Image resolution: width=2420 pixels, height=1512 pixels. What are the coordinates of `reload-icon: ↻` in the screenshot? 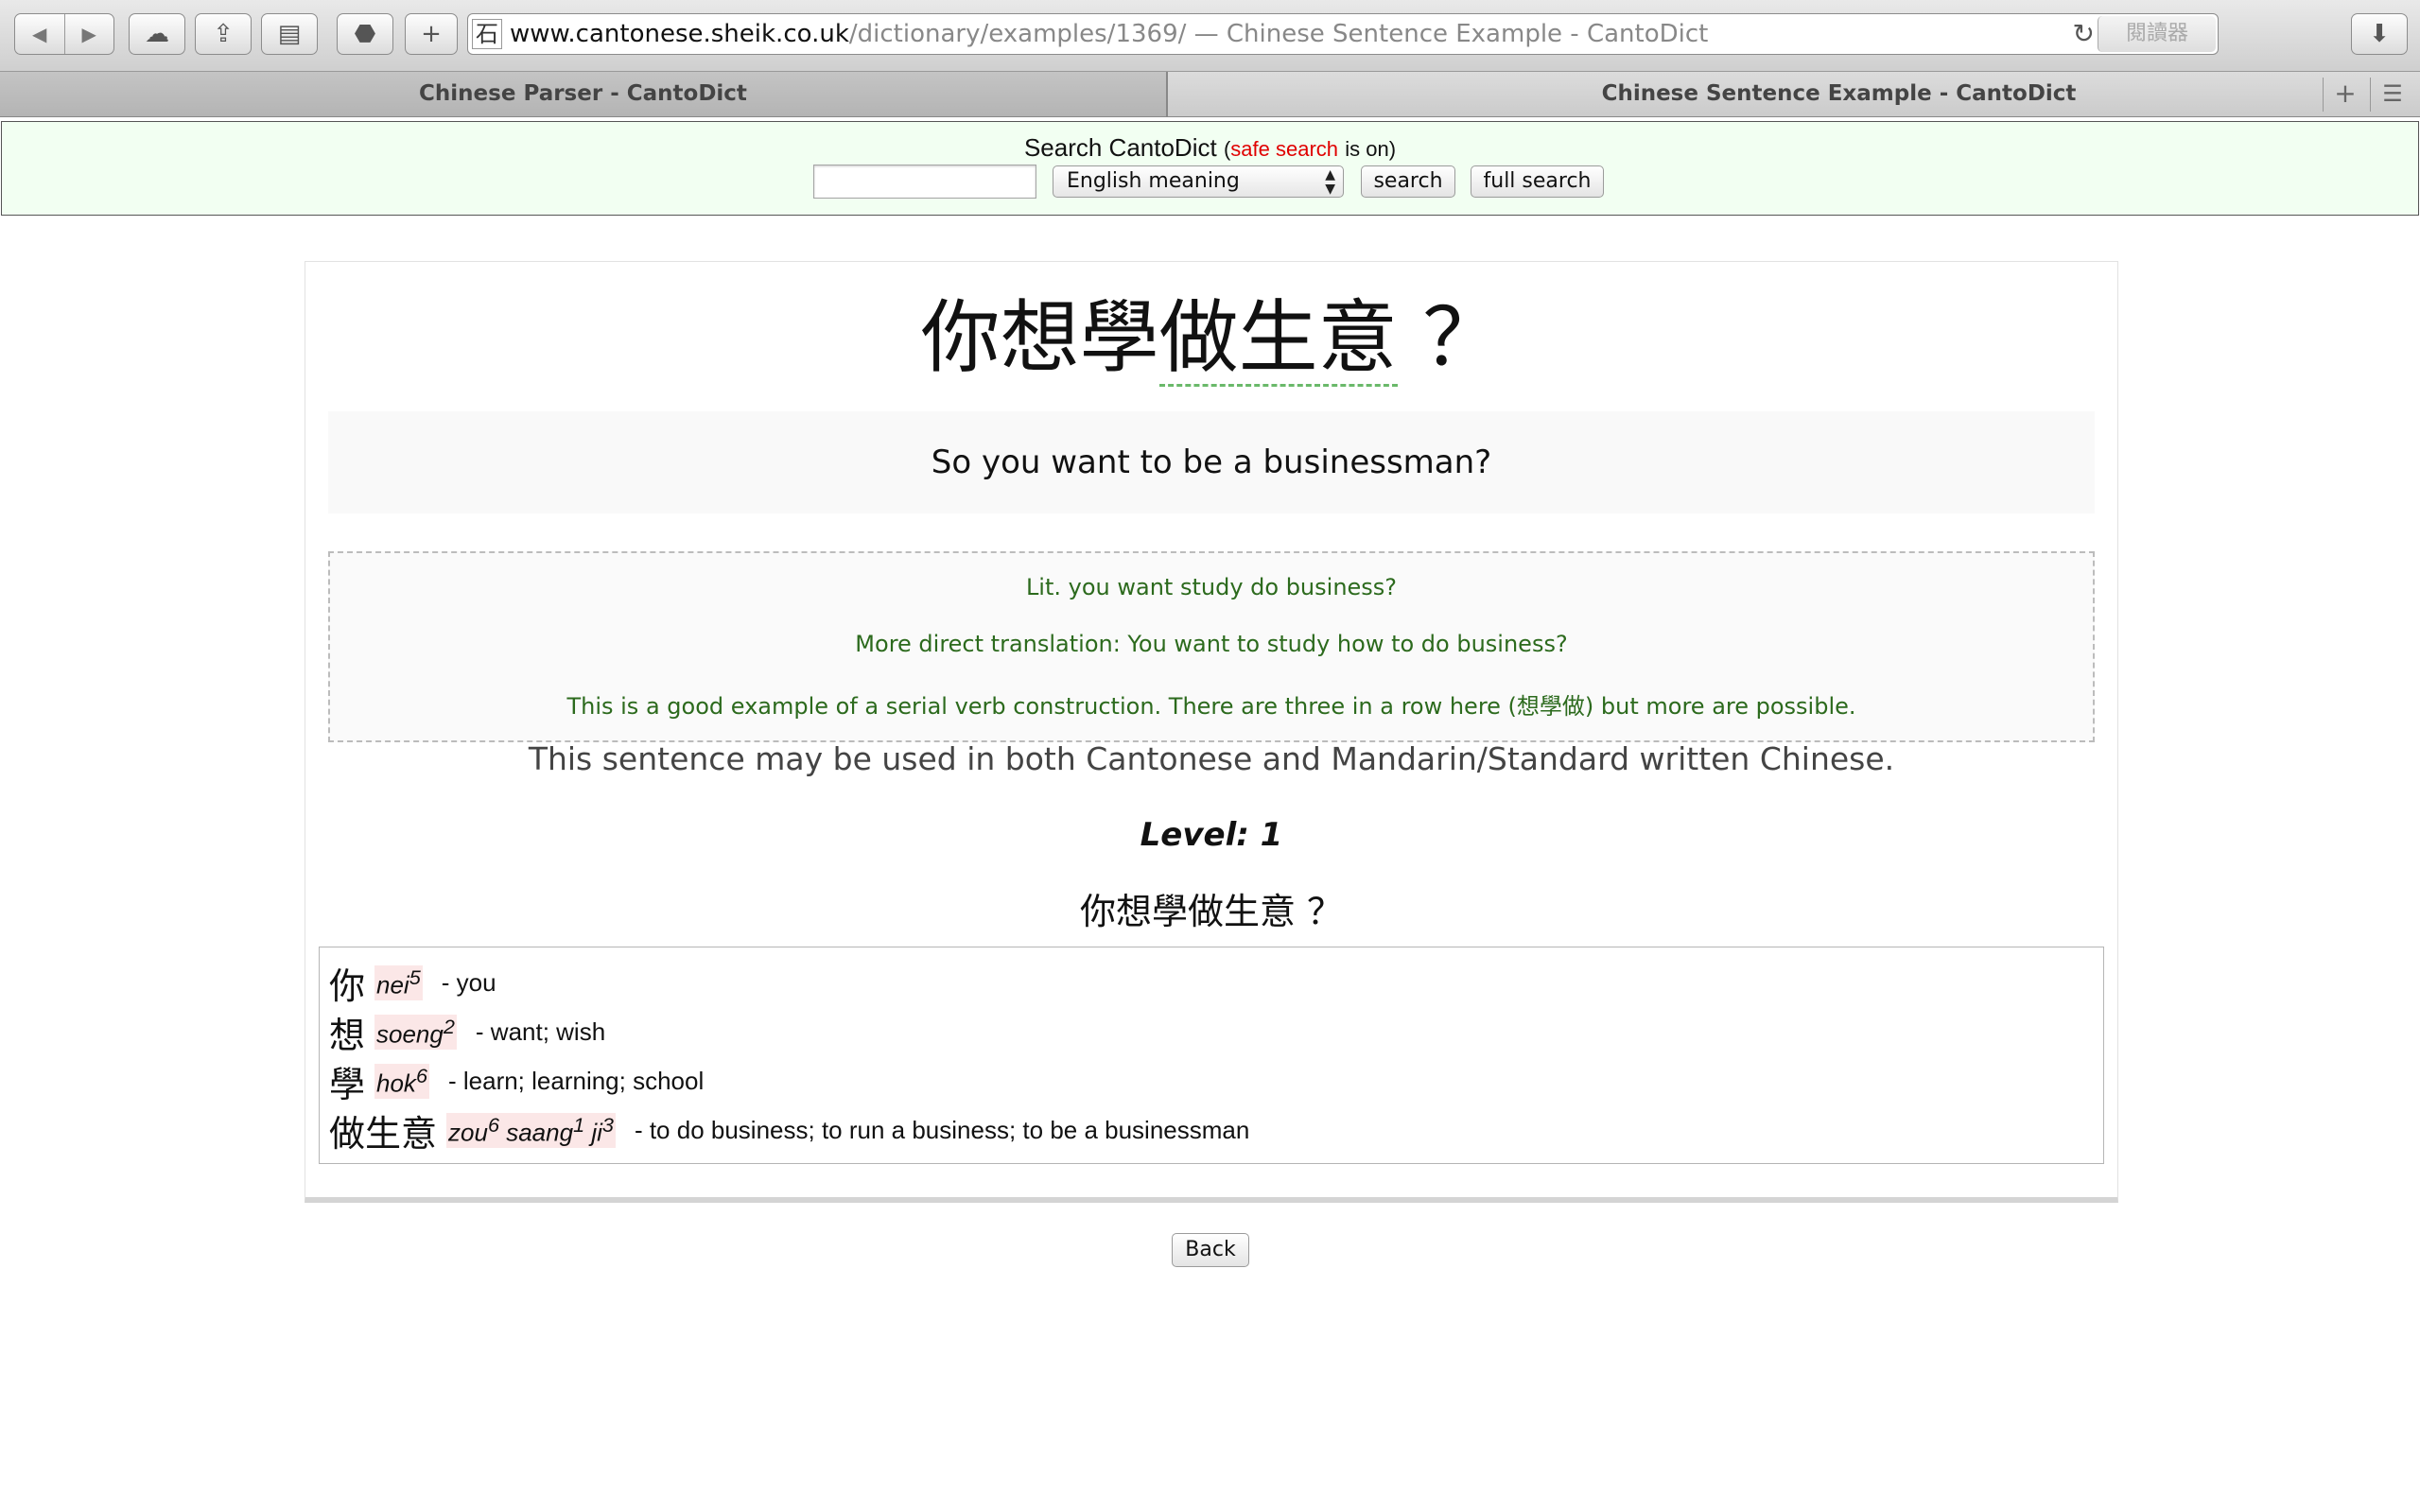 It's located at (2084, 34).